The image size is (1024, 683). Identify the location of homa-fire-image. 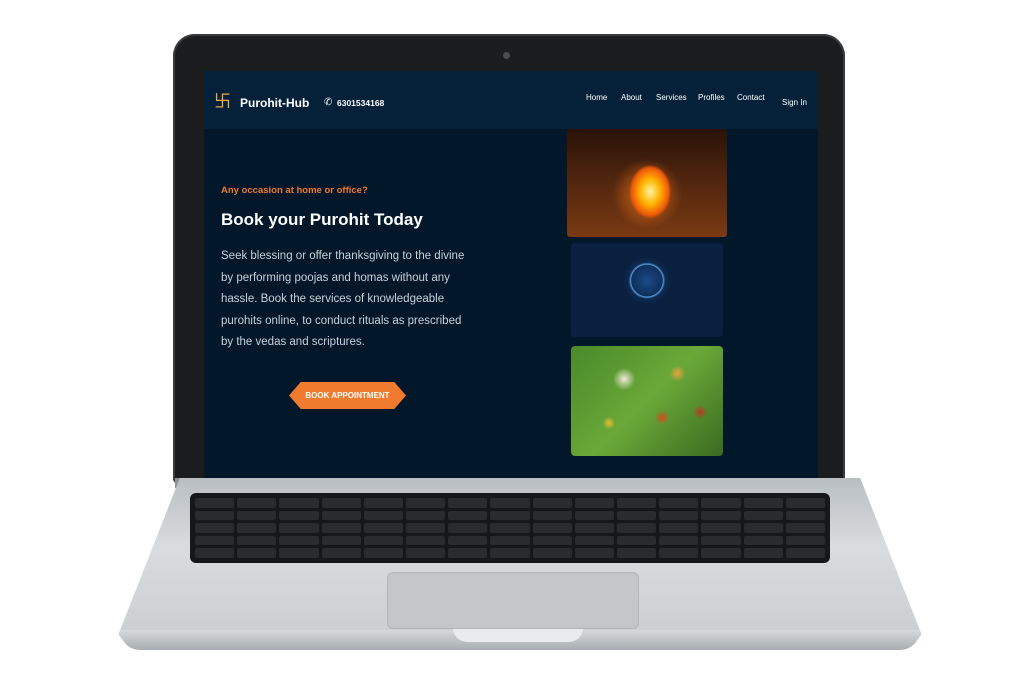
(647, 183).